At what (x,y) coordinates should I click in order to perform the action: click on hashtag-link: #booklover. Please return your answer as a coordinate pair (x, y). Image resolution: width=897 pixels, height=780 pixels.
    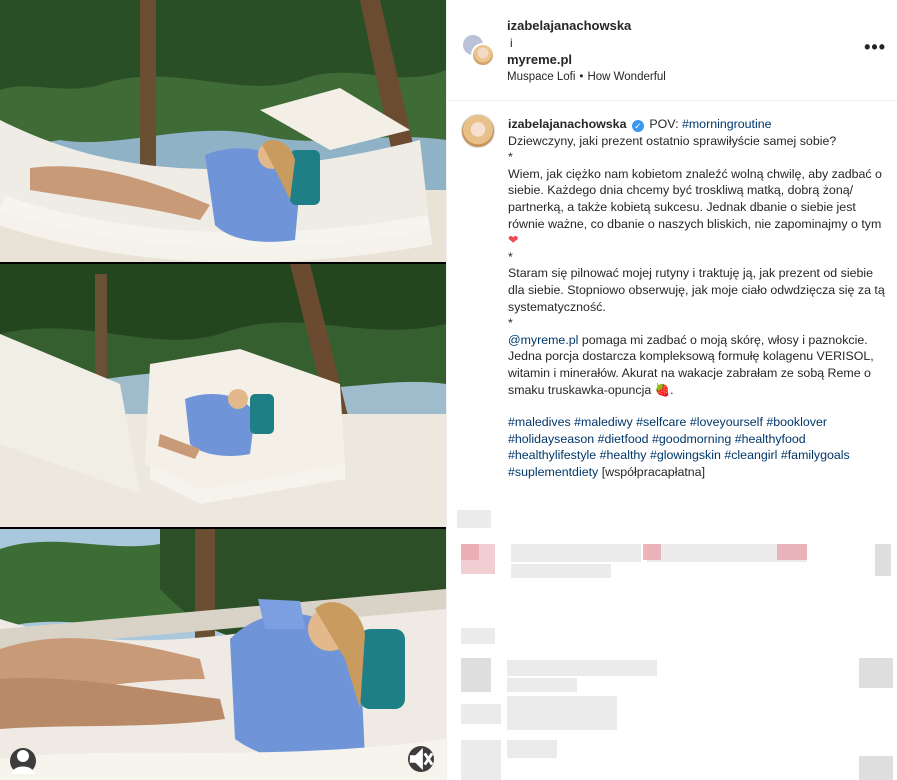
    Looking at the image, I should click on (796, 422).